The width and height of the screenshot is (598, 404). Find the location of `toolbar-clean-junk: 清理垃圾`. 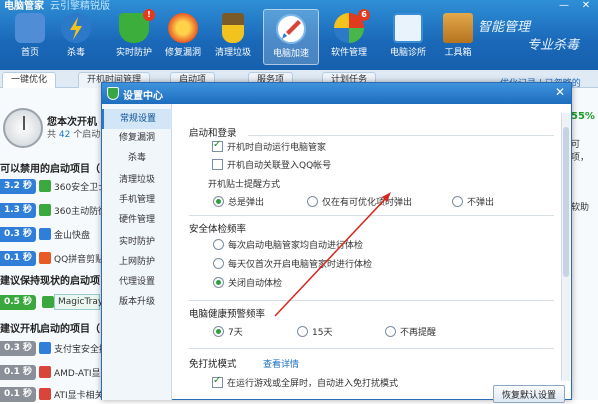

toolbar-clean-junk: 清理垃圾 is located at coordinates (233, 37).